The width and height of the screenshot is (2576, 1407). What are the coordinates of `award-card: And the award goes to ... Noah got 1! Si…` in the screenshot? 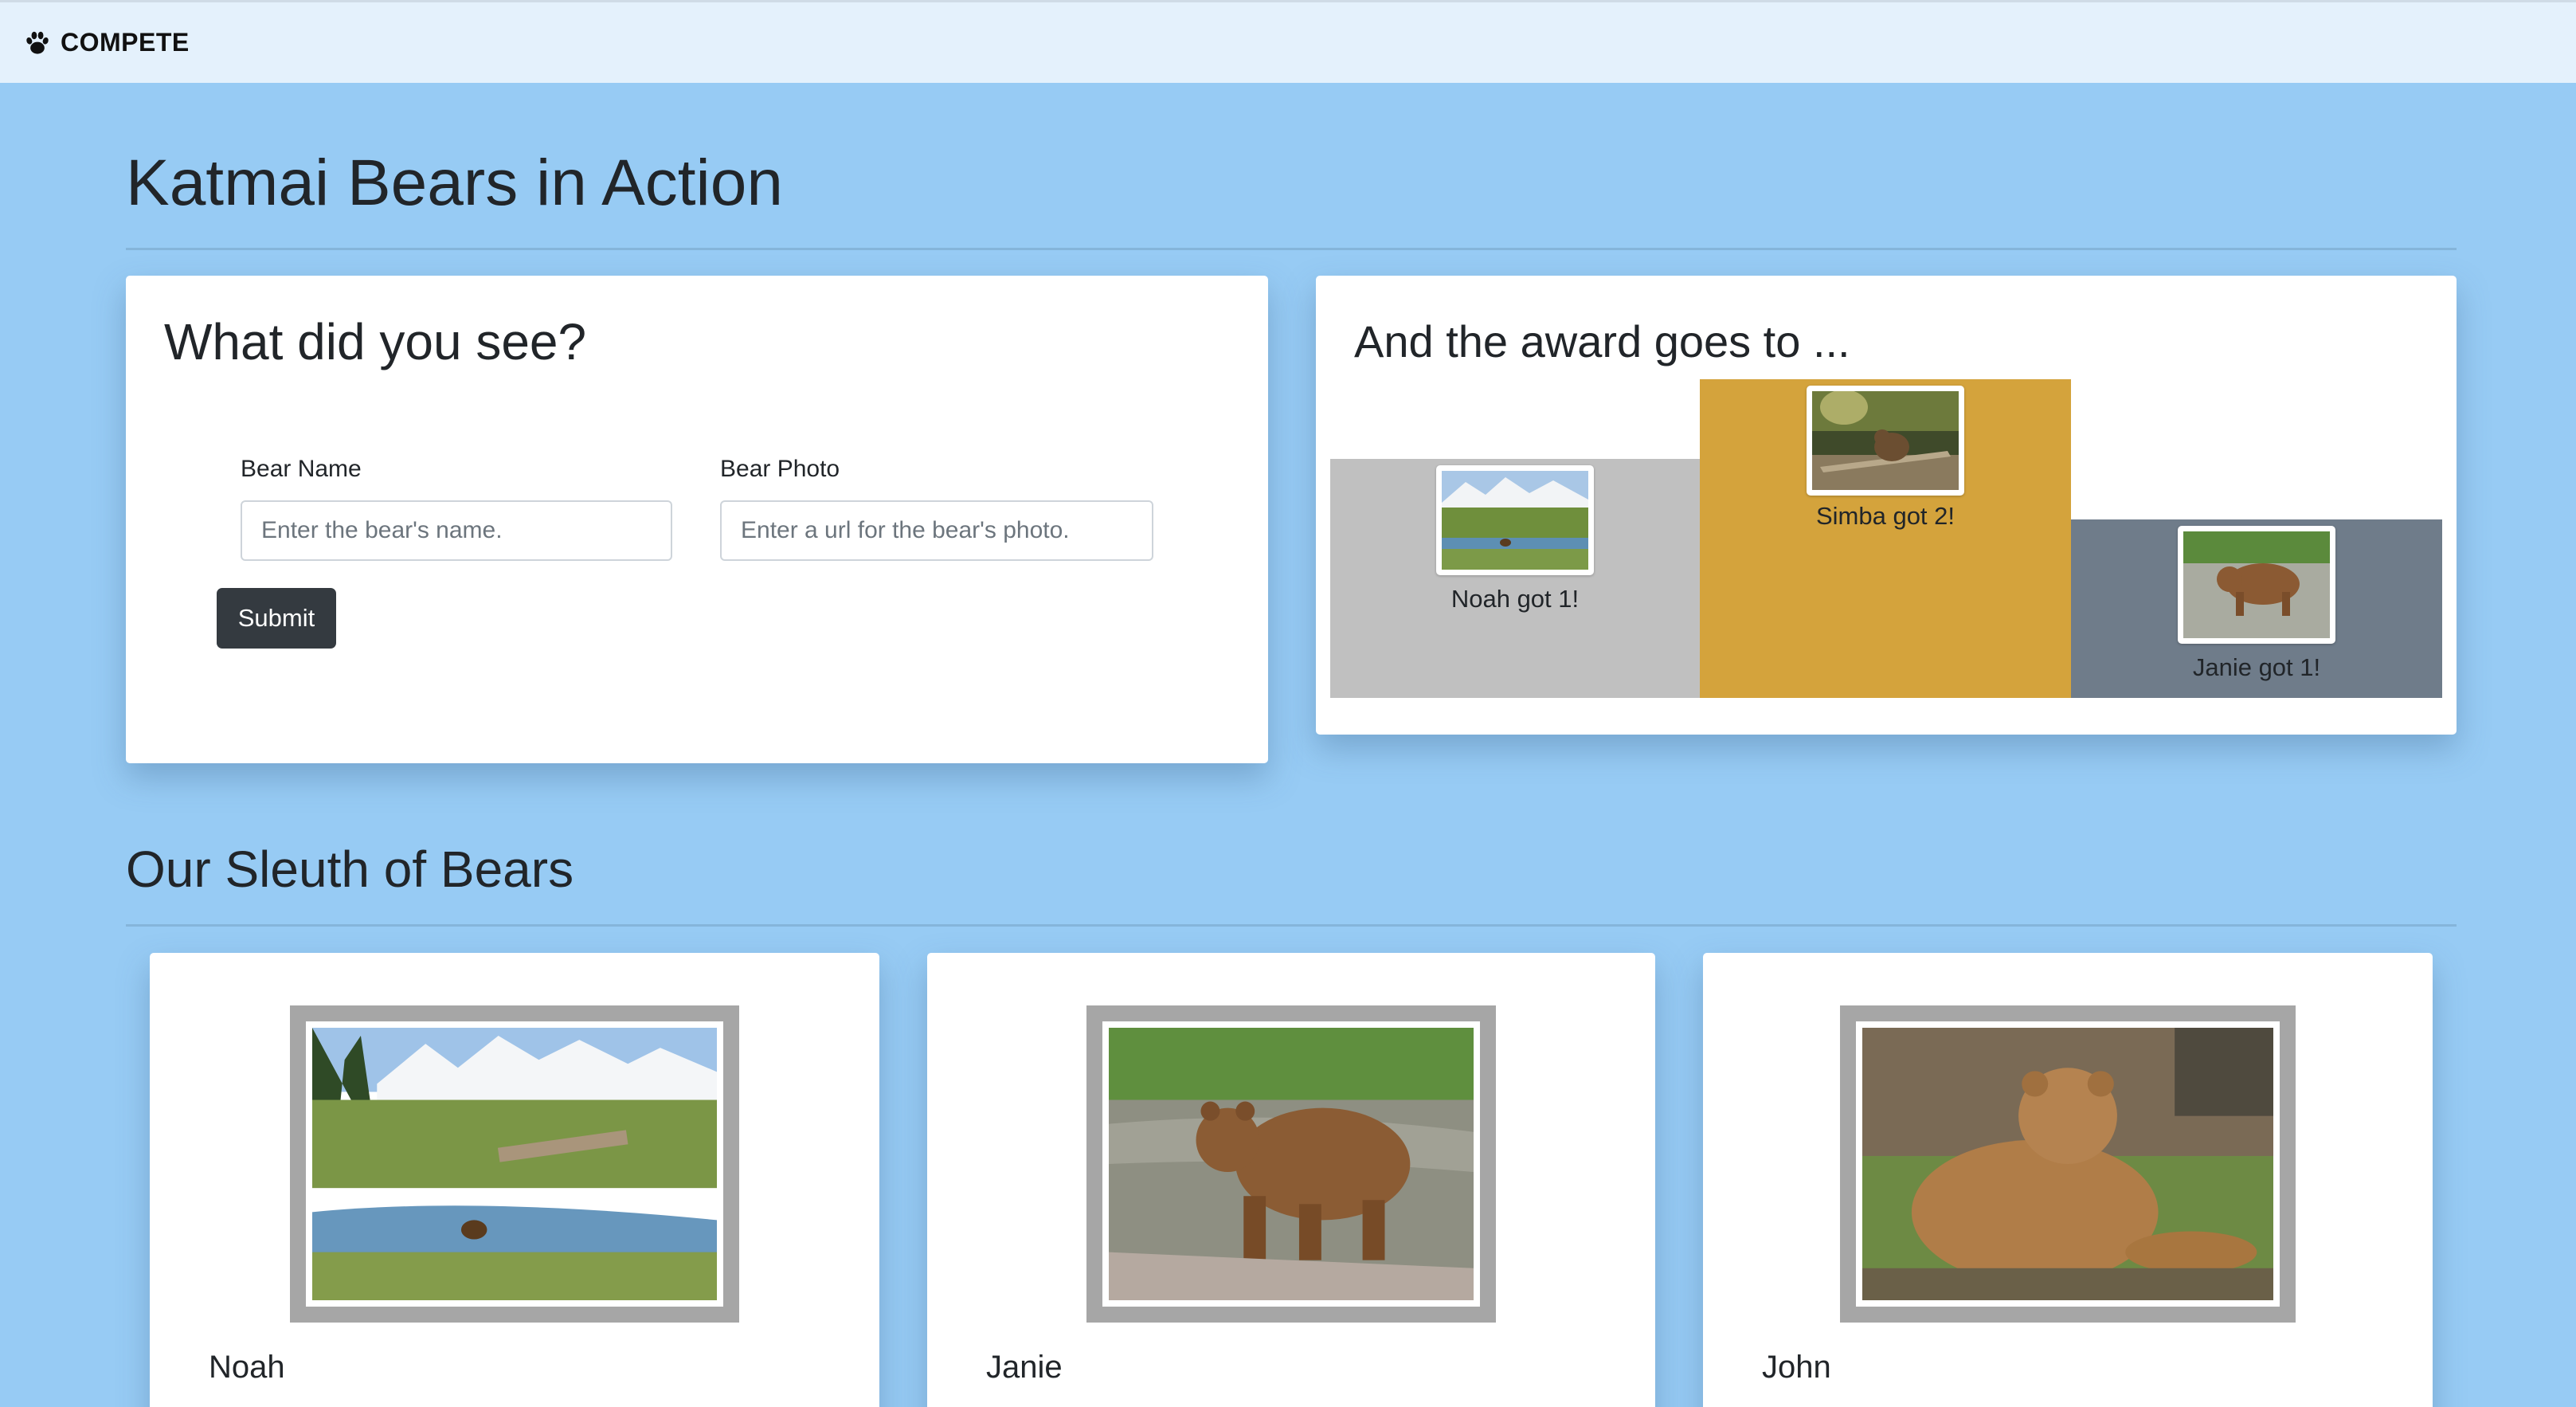 It's located at (1886, 505).